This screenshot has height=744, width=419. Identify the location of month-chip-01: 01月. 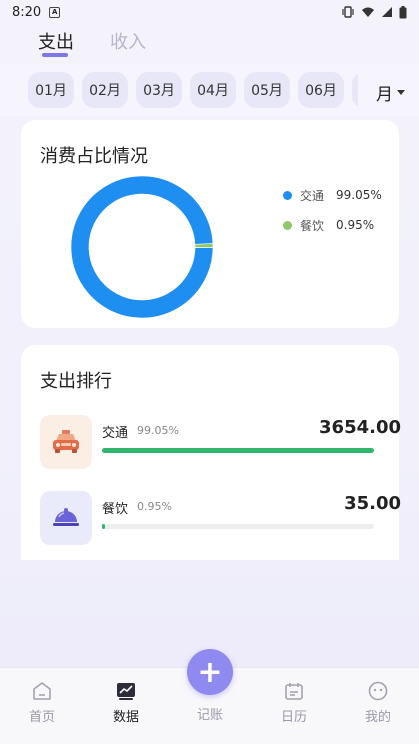
(51, 90).